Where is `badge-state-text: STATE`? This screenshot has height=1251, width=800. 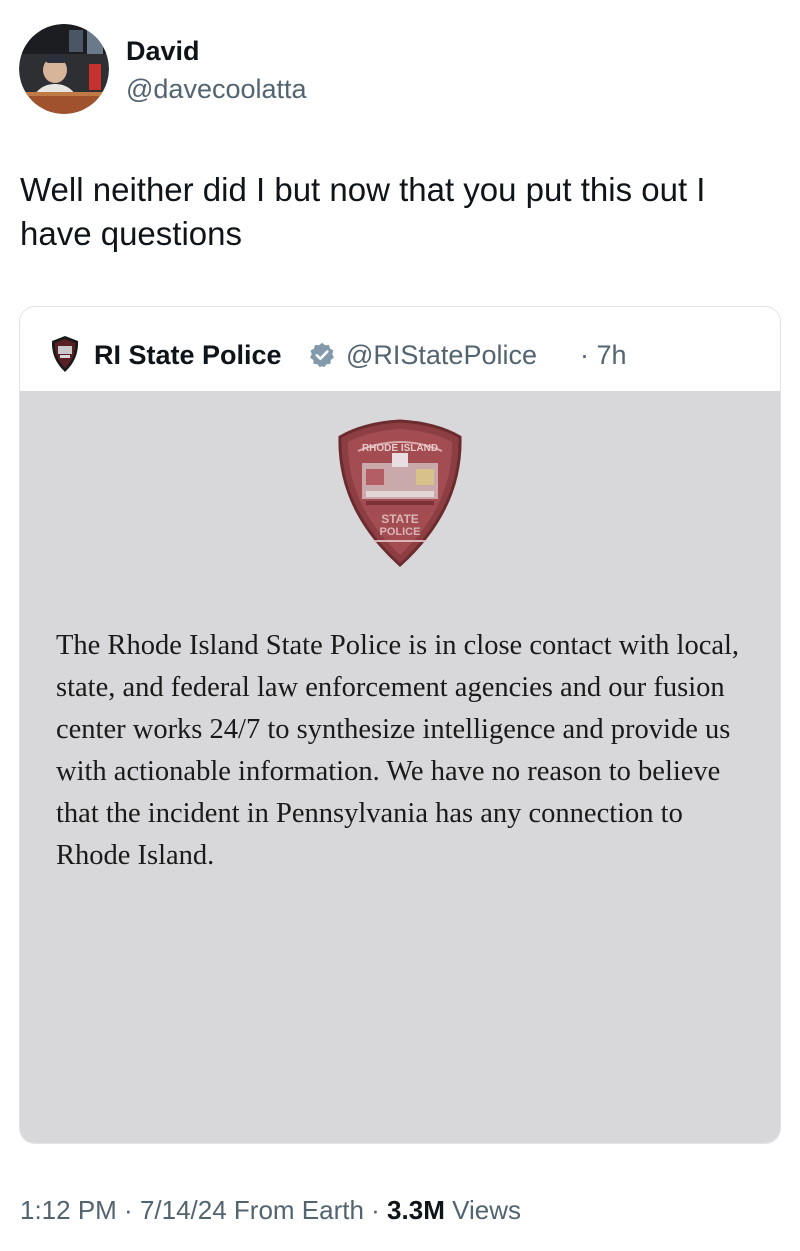 badge-state-text: STATE is located at coordinates (400, 519).